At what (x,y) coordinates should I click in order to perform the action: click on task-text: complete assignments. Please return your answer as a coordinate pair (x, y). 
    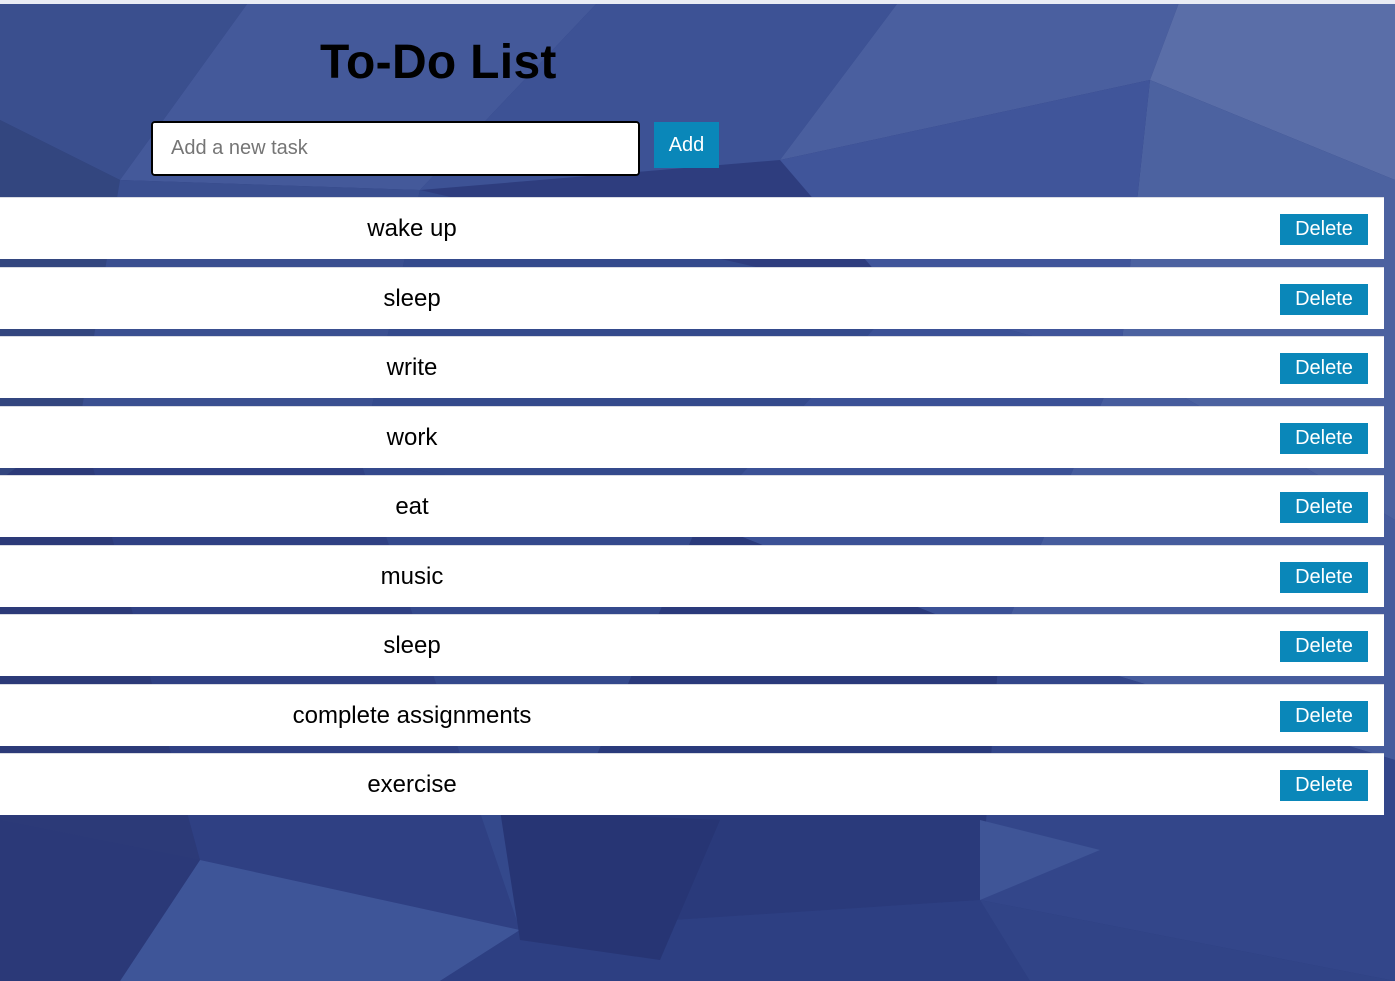
    Looking at the image, I should click on (412, 715).